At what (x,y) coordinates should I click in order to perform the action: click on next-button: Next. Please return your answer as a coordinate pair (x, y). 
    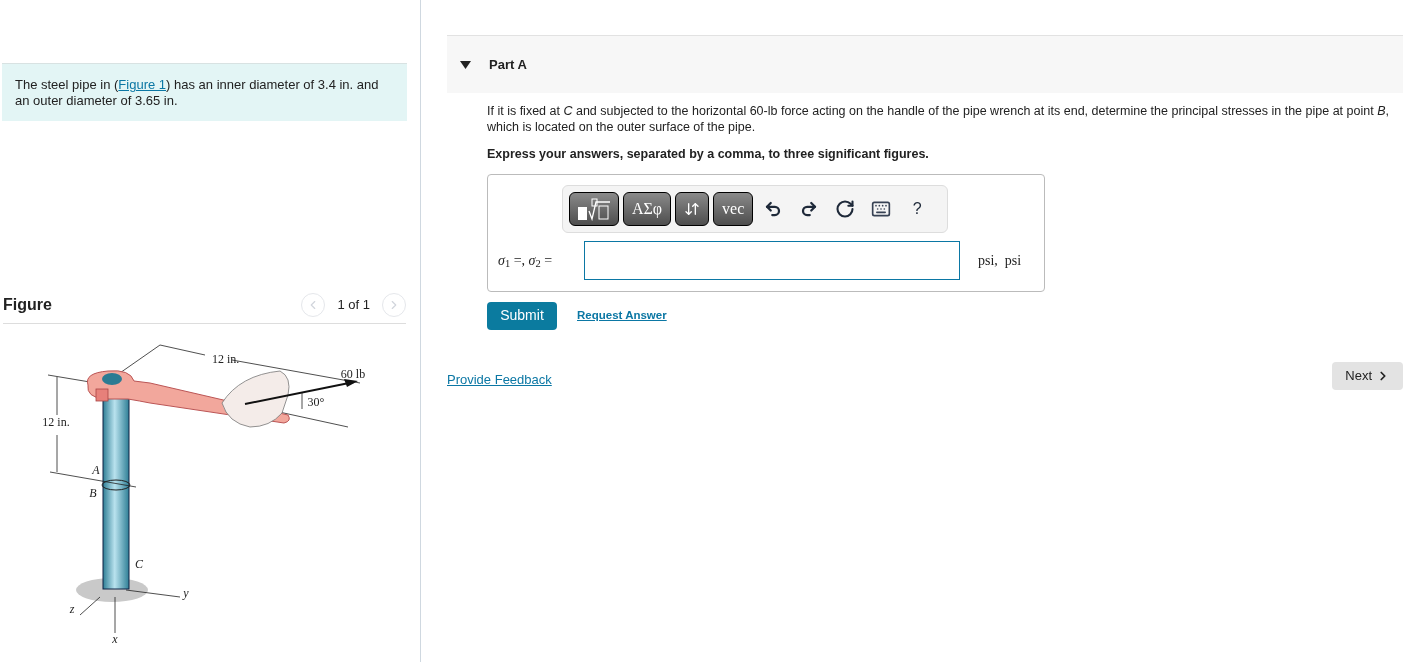
    Looking at the image, I should click on (1367, 375).